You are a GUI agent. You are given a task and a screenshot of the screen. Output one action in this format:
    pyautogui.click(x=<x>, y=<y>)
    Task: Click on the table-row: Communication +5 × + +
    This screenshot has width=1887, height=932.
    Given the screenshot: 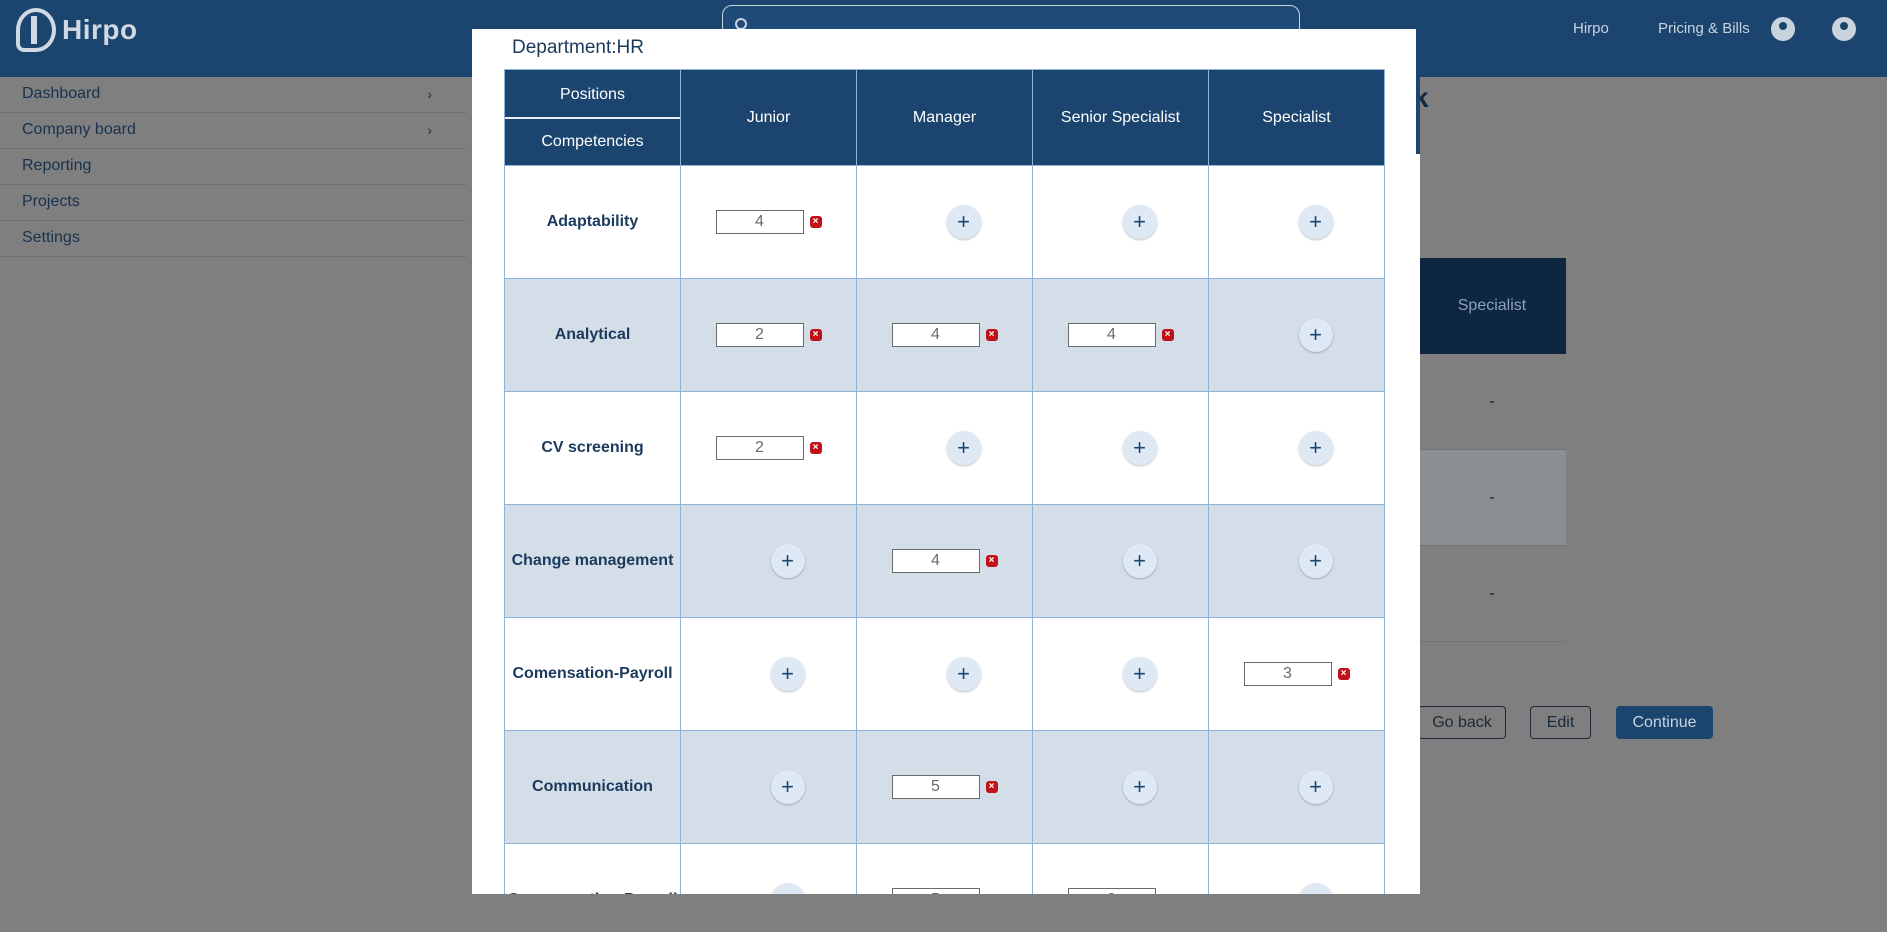 What is the action you would take?
    pyautogui.click(x=944, y=787)
    